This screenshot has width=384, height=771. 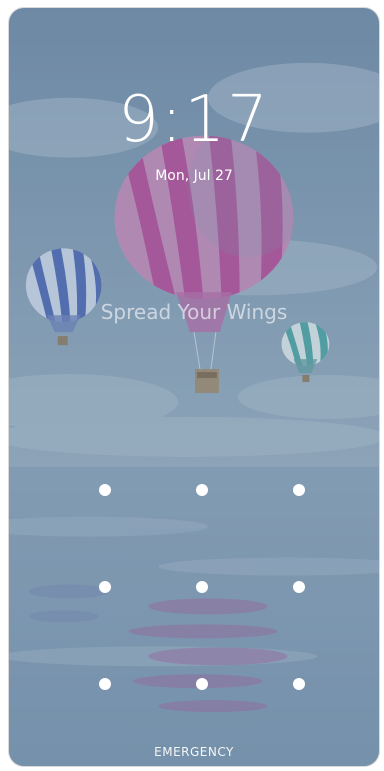 I want to click on emergency-call-button: EMERGENCY, so click(x=194, y=752).